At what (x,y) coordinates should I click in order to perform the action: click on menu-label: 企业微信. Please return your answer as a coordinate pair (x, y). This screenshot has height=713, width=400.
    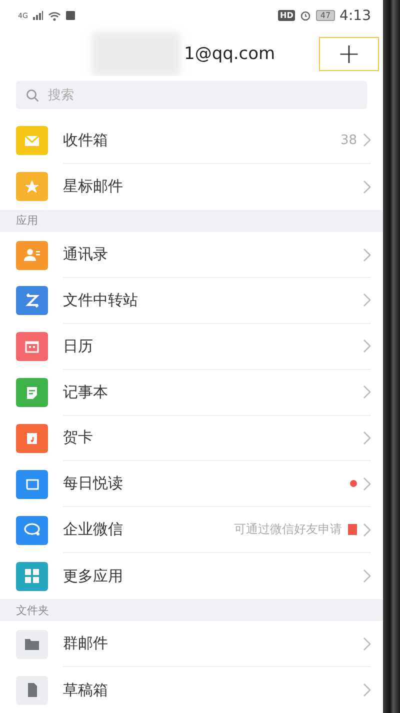
    Looking at the image, I should click on (93, 530).